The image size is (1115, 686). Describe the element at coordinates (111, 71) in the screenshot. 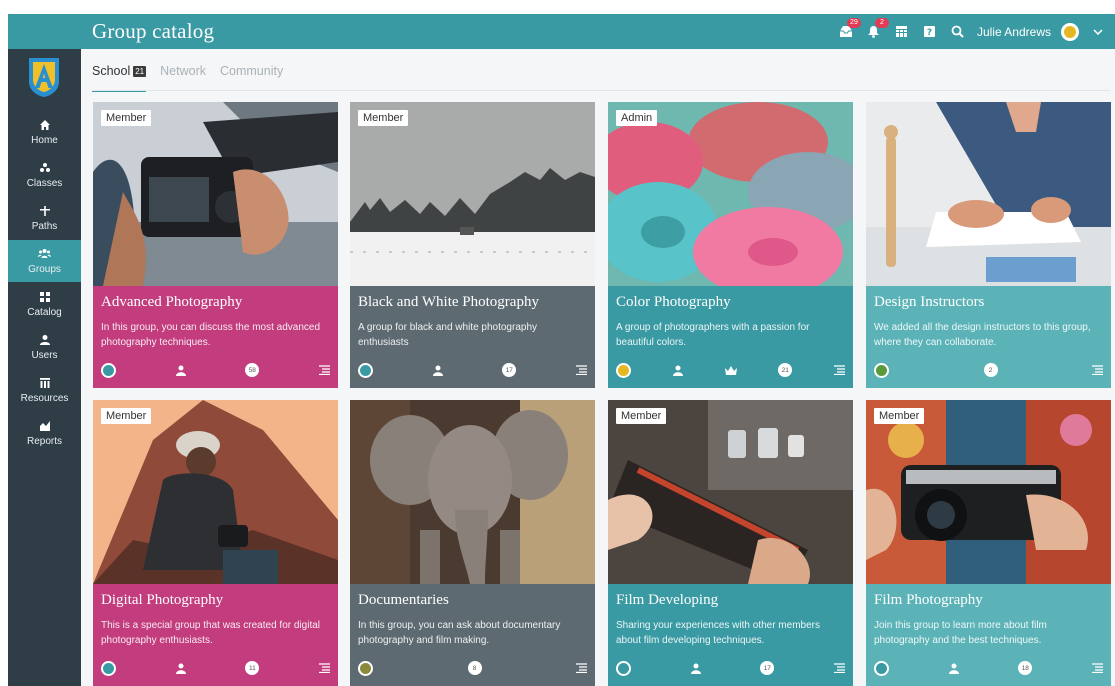

I see `tab-label: School` at that location.